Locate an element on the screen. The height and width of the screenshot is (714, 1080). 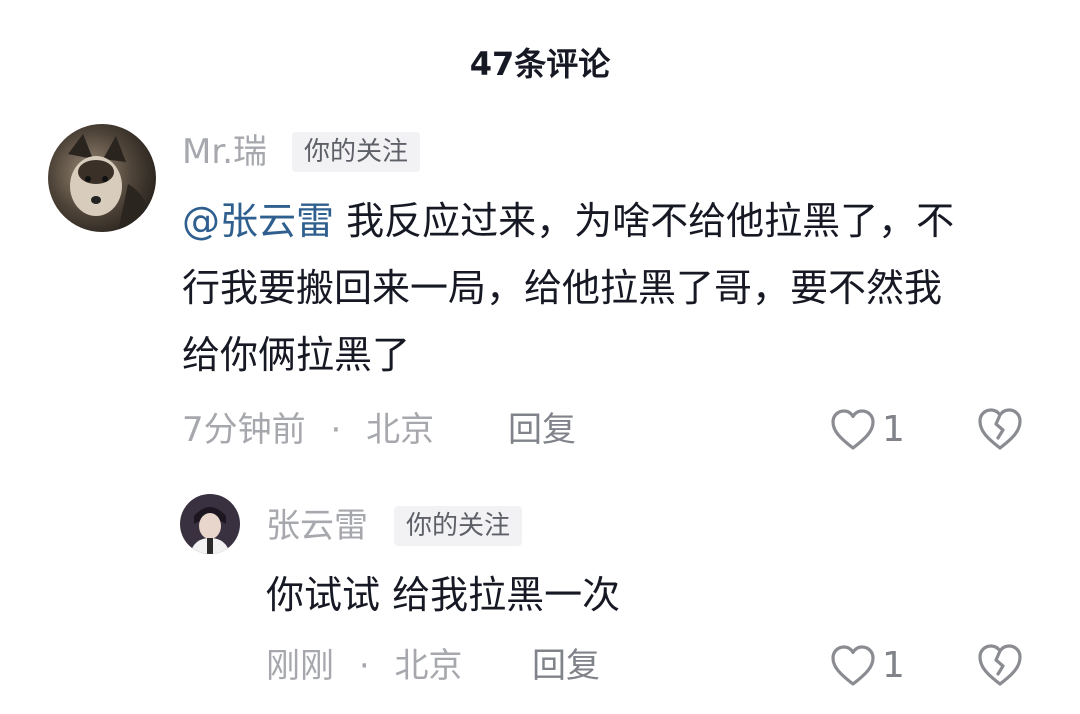
comment-meta: 7分钟前 · 北京 is located at coordinates (308, 430).